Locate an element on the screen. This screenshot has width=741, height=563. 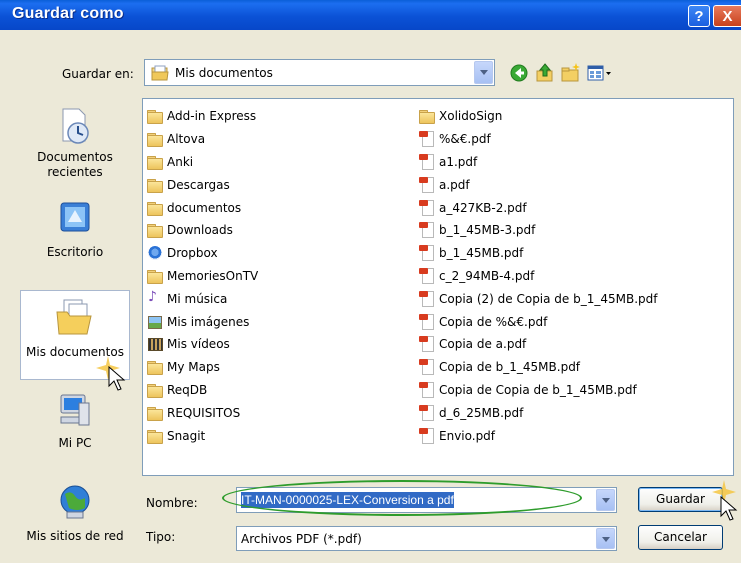
save-in-dropdown: Mis documentos is located at coordinates (319, 72).